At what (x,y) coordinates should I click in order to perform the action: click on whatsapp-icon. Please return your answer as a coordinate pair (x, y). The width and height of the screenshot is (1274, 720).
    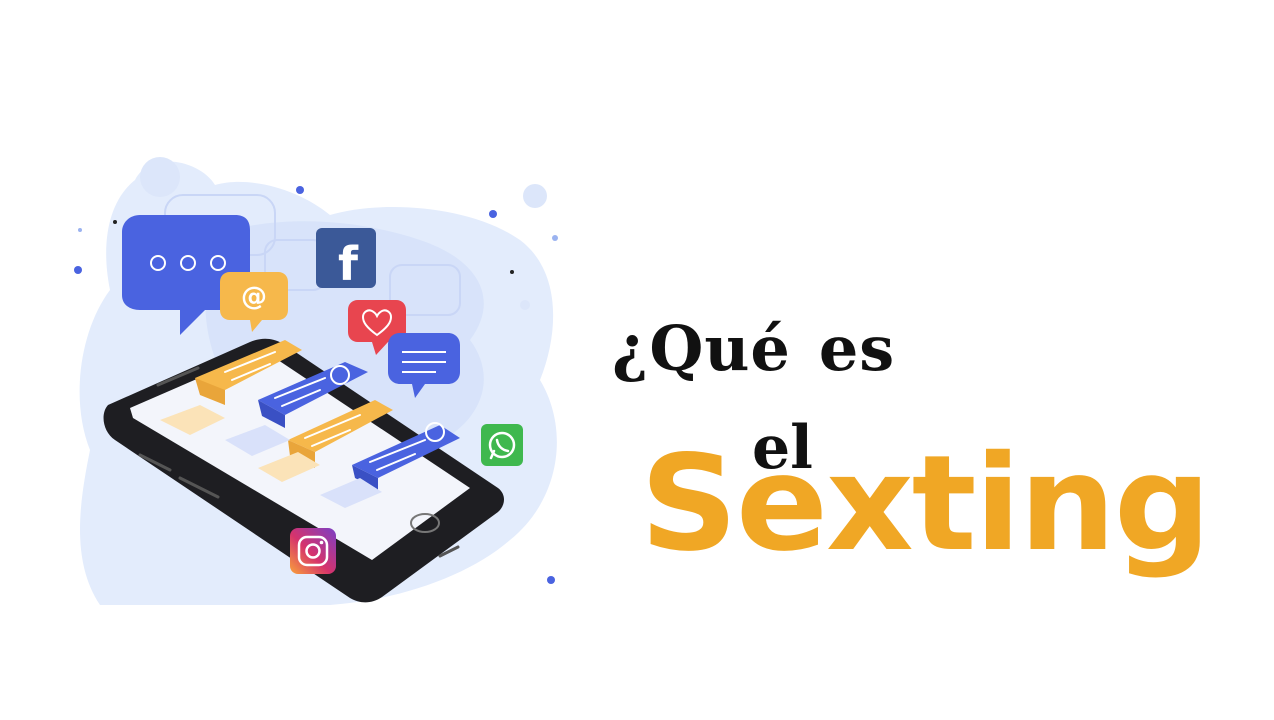
    Looking at the image, I should click on (502, 445).